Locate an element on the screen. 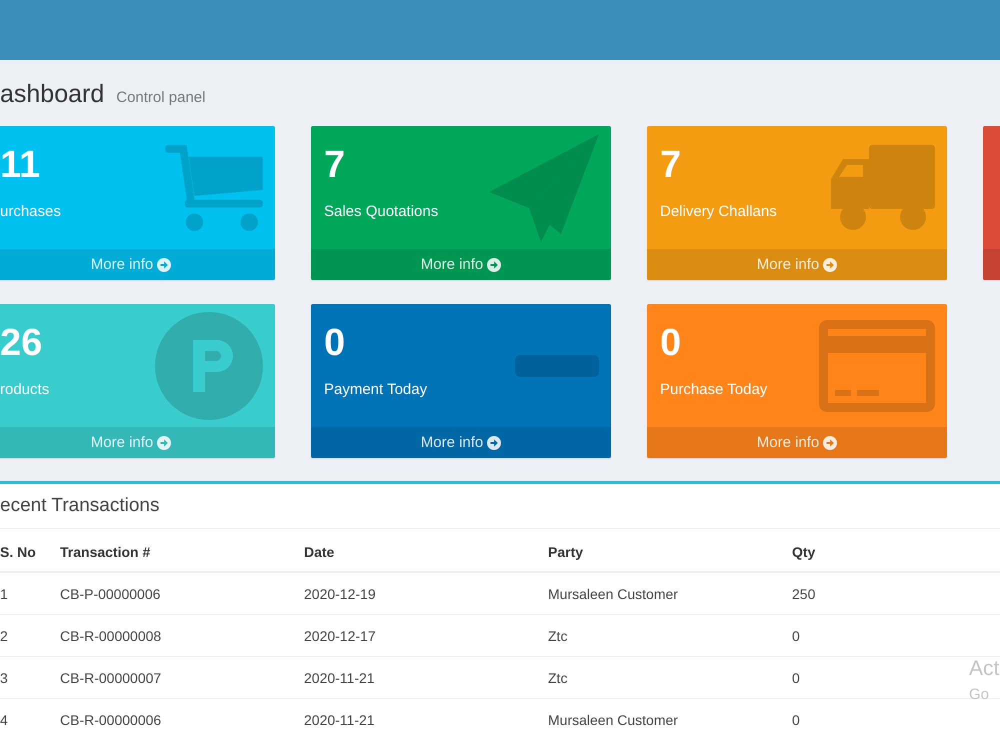 Image resolution: width=1000 pixels, height=750 pixels. table-cell: CB-R-00000007 is located at coordinates (111, 678).